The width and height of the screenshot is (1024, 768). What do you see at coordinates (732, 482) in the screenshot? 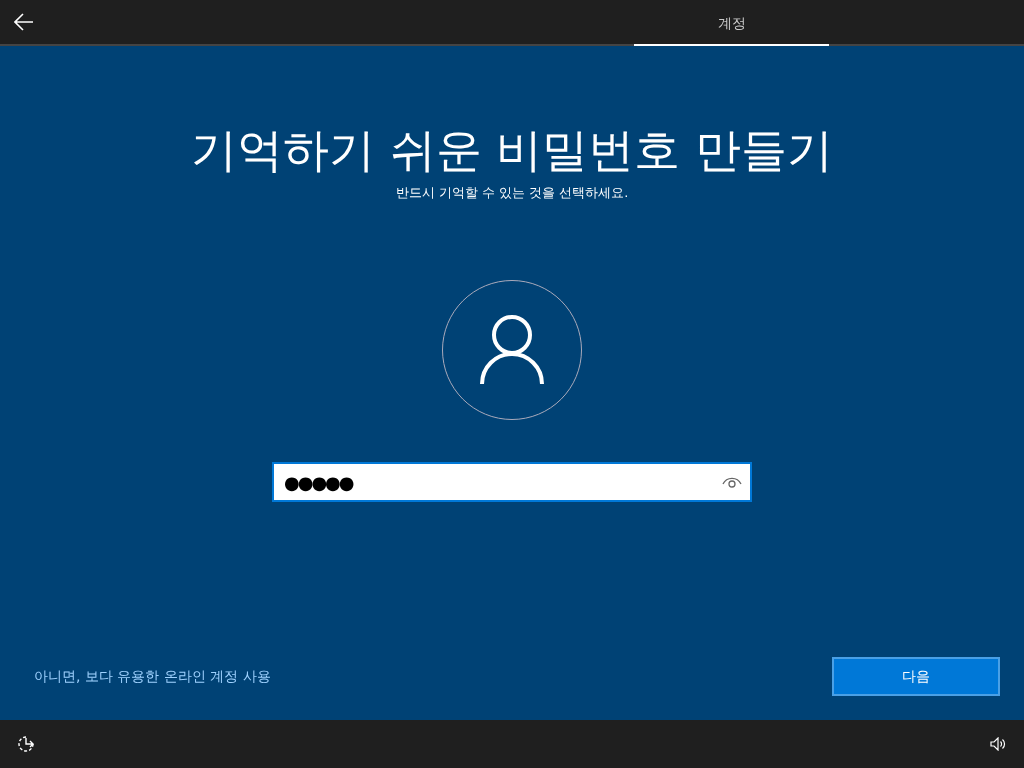
I see `eye-icon` at bounding box center [732, 482].